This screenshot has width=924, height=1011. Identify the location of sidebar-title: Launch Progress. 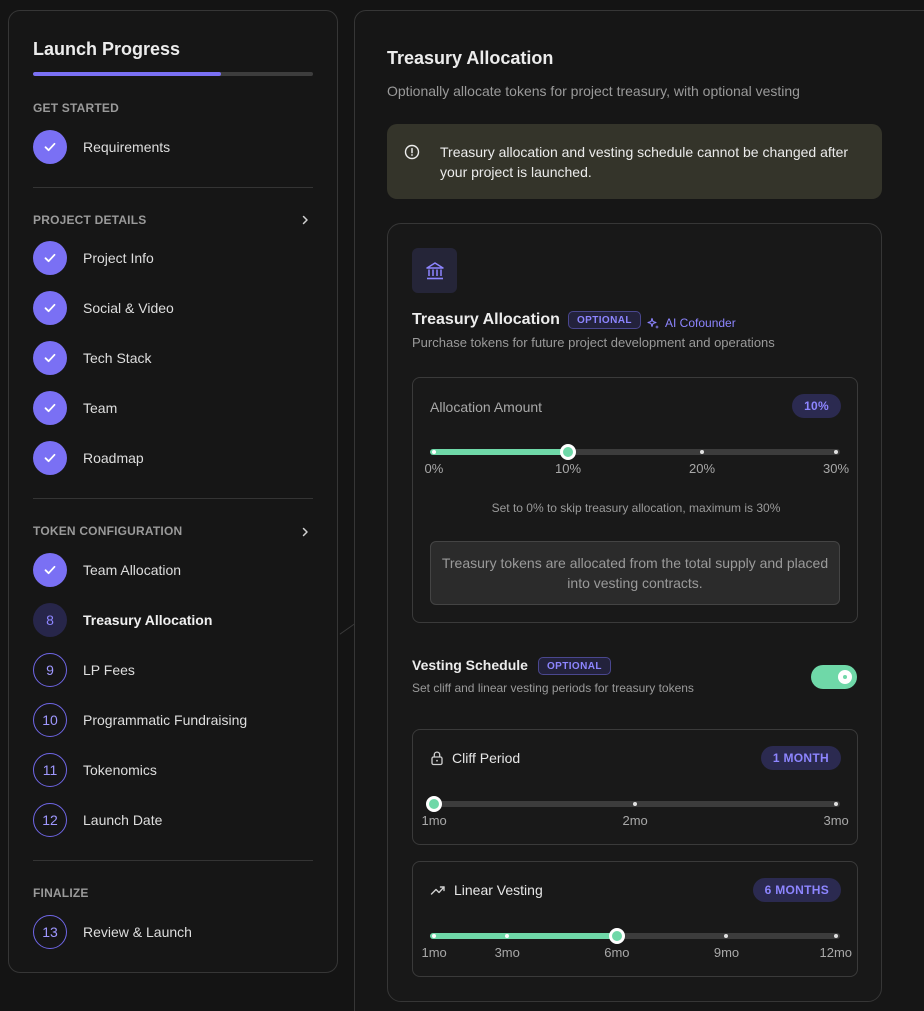
(107, 49).